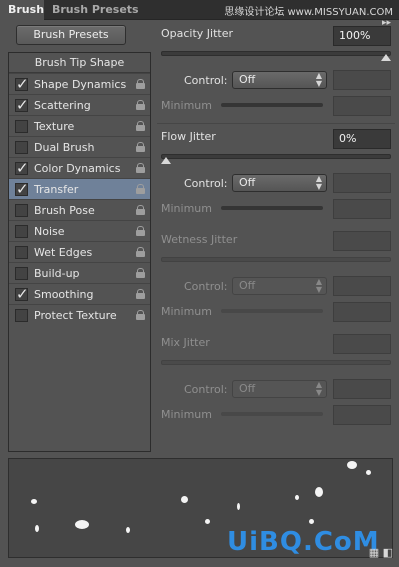  What do you see at coordinates (279, 80) in the screenshot?
I see `opacity-control-select: Off ▲ ▼` at bounding box center [279, 80].